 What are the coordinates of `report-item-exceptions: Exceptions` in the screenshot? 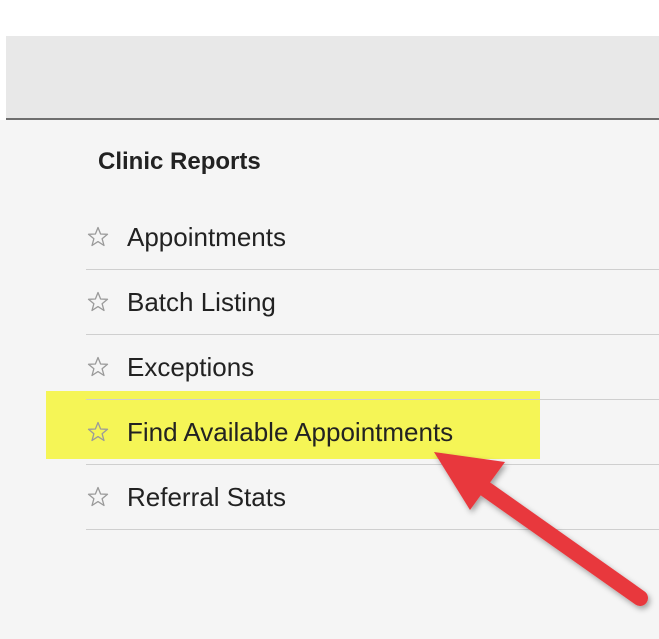 It's located at (372, 367).